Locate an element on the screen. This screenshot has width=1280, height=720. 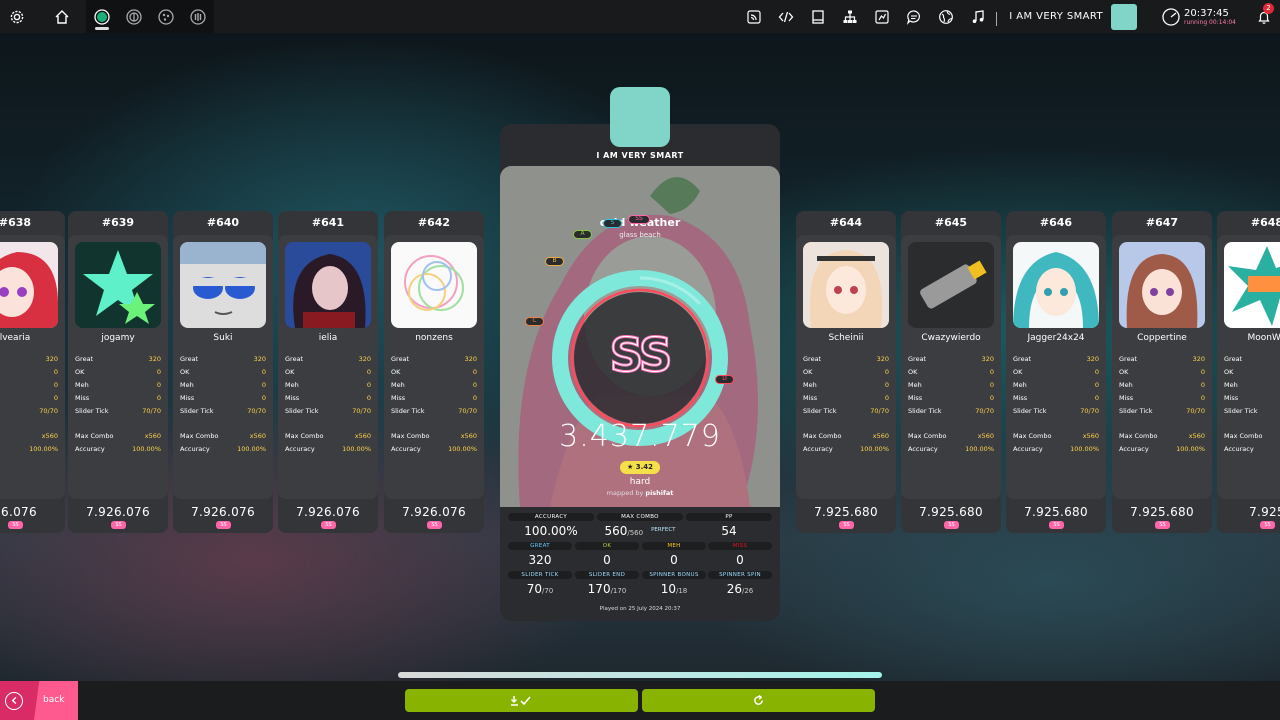
card-rank: #647 is located at coordinates (1162, 222).